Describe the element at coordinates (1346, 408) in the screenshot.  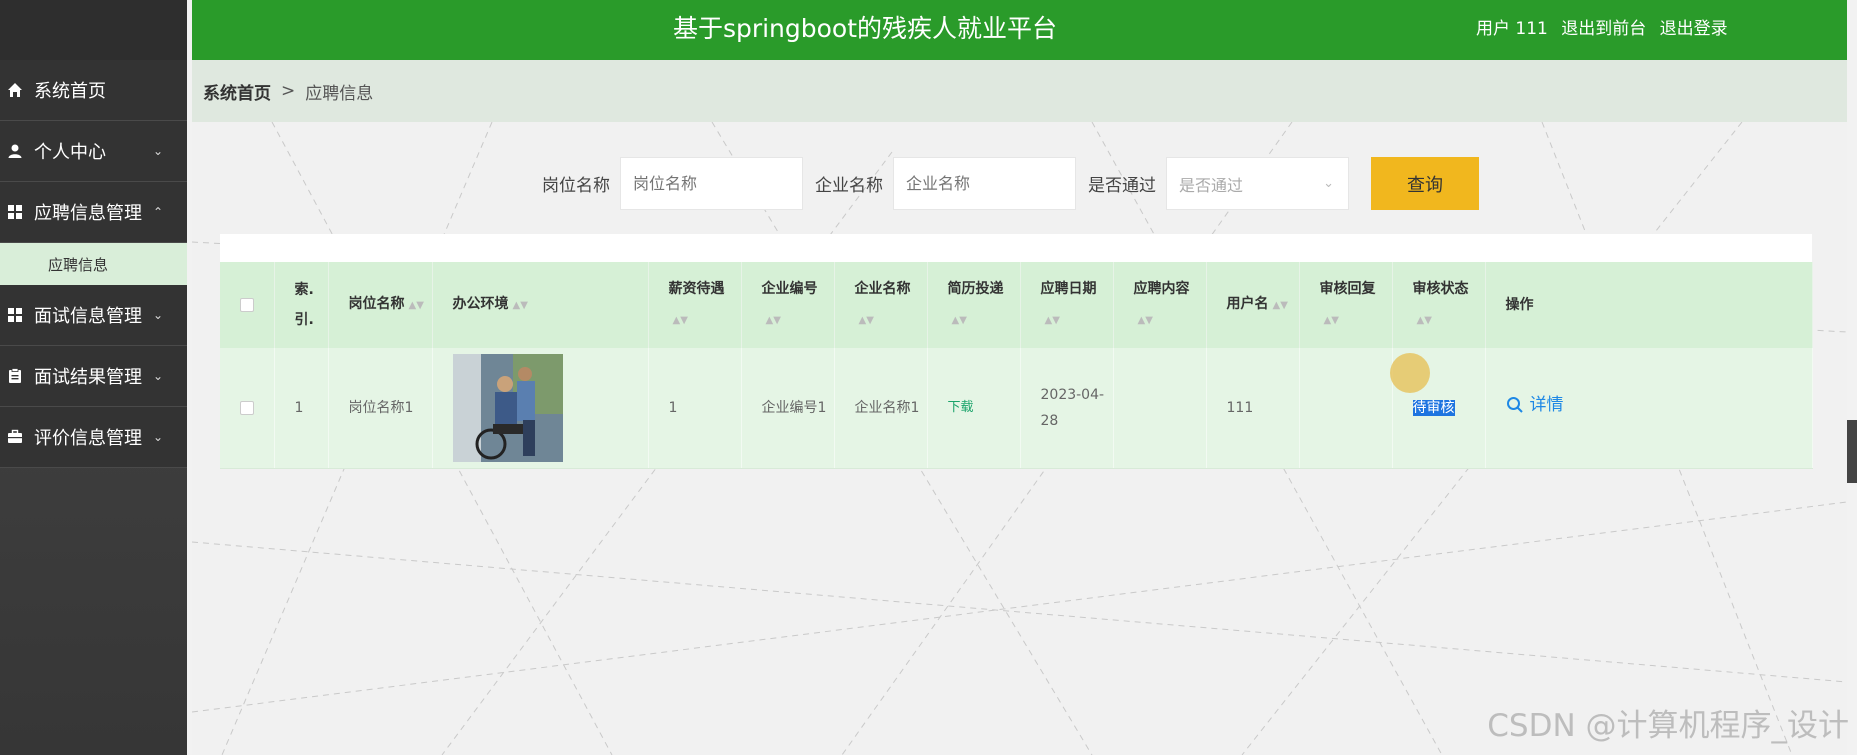
I see `cell-reply` at that location.